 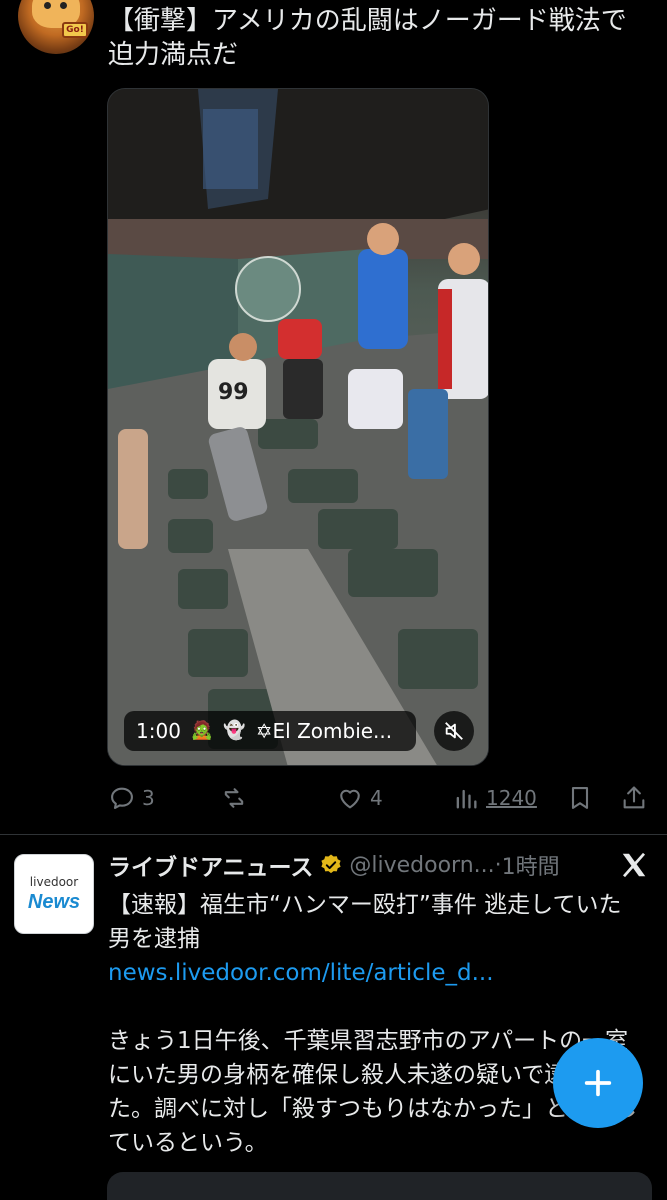 What do you see at coordinates (210, 865) in the screenshot?
I see `author-name: ライブドアニュース` at bounding box center [210, 865].